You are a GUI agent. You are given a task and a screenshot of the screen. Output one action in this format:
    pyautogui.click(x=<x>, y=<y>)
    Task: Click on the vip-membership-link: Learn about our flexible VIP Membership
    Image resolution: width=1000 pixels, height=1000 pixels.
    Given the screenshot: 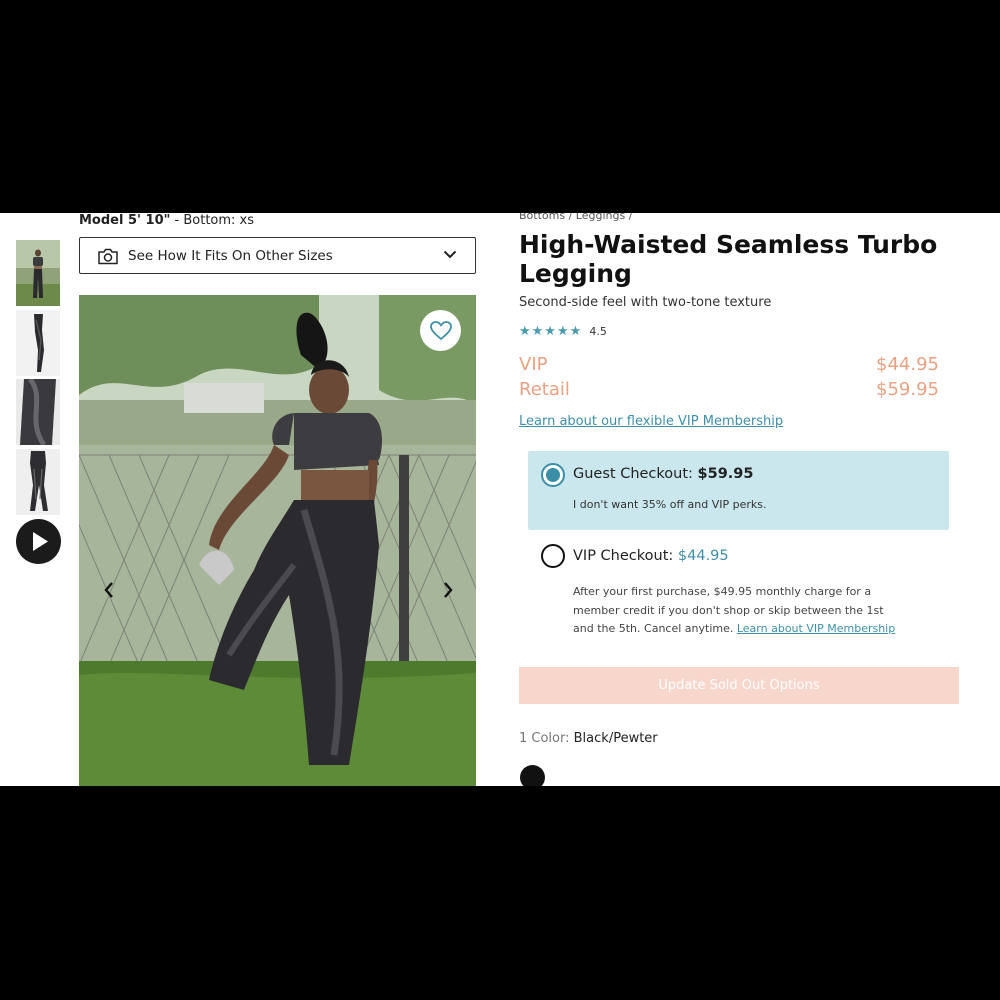 What is the action you would take?
    pyautogui.click(x=651, y=421)
    